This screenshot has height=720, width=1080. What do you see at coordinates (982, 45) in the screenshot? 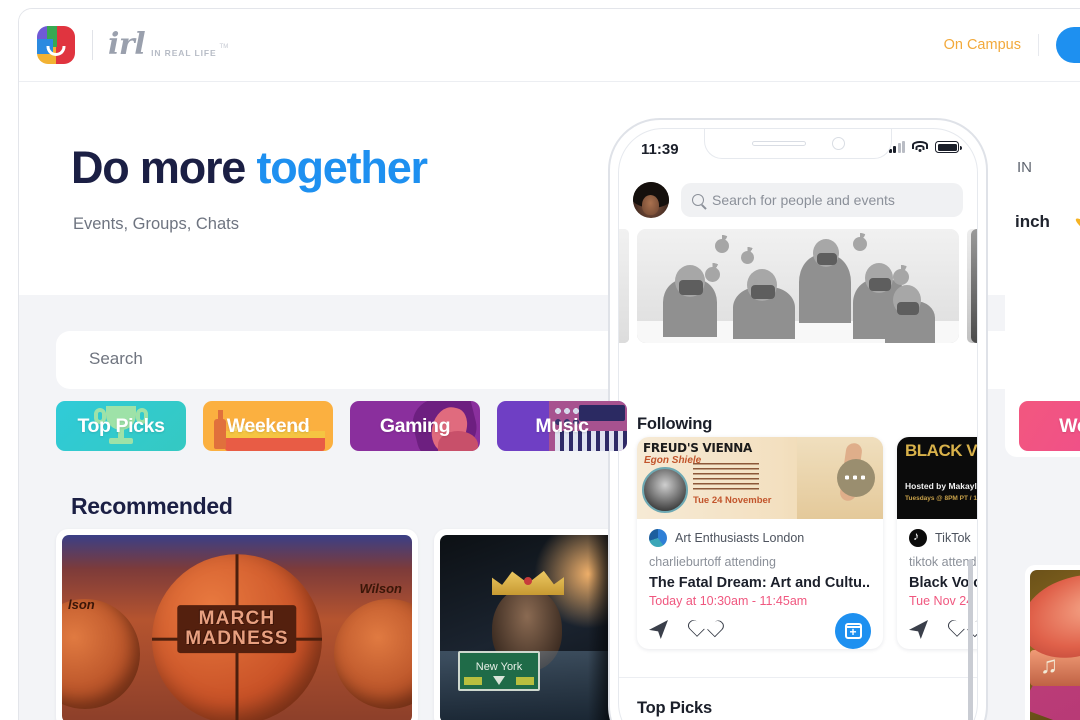
I see `nav-link-on-campus: On Campus` at bounding box center [982, 45].